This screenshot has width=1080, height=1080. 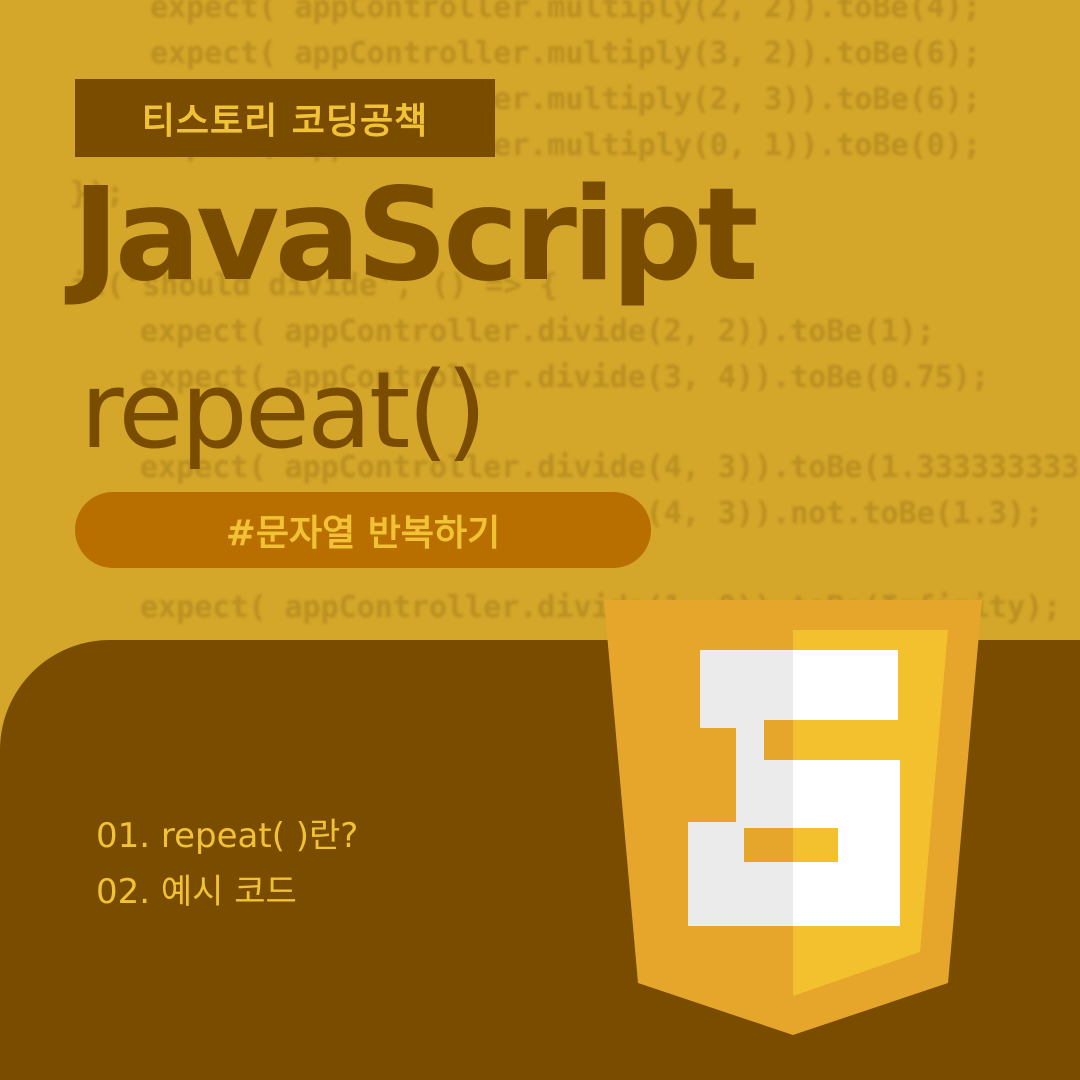 What do you see at coordinates (227, 864) in the screenshot?
I see `table-of-contents: 01. repeat( )란? 02. 예시 코드` at bounding box center [227, 864].